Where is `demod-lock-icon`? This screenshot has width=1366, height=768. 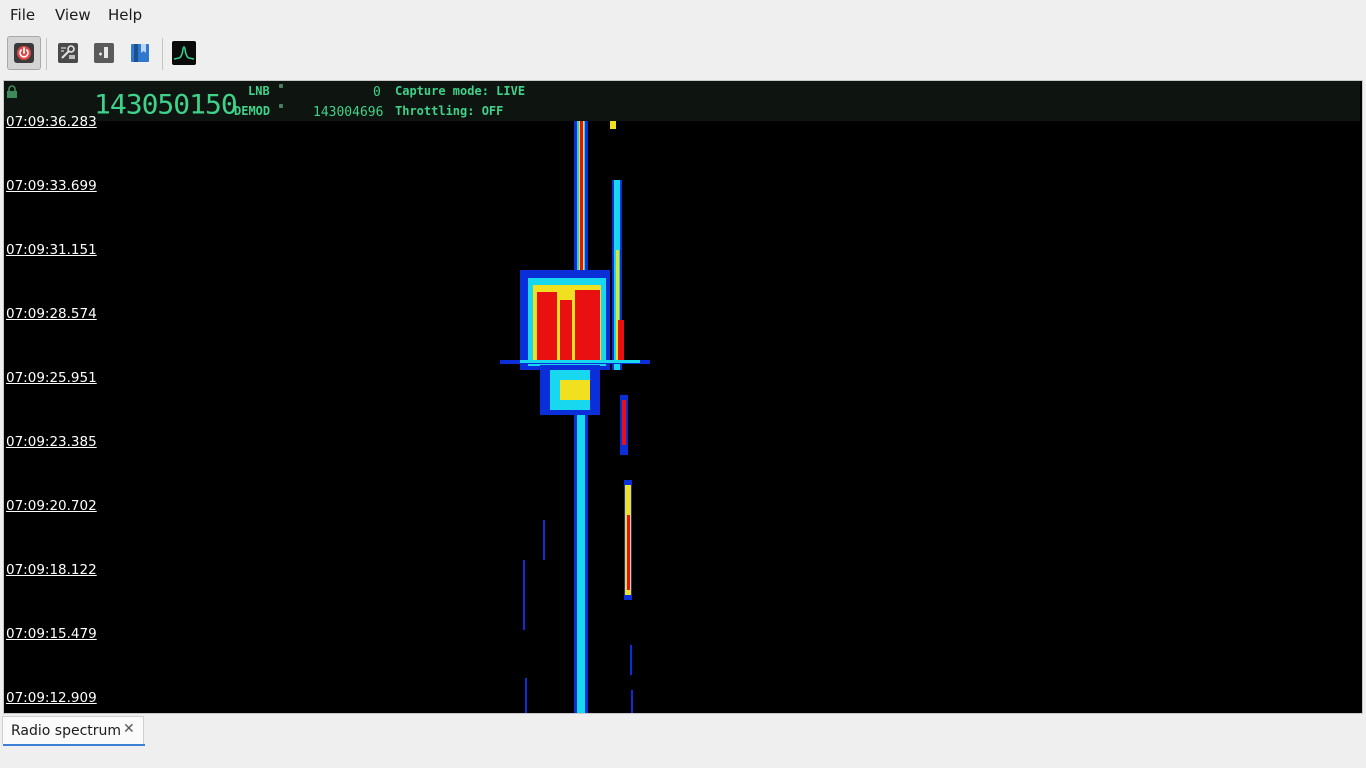
demod-lock-icon is located at coordinates (281, 106).